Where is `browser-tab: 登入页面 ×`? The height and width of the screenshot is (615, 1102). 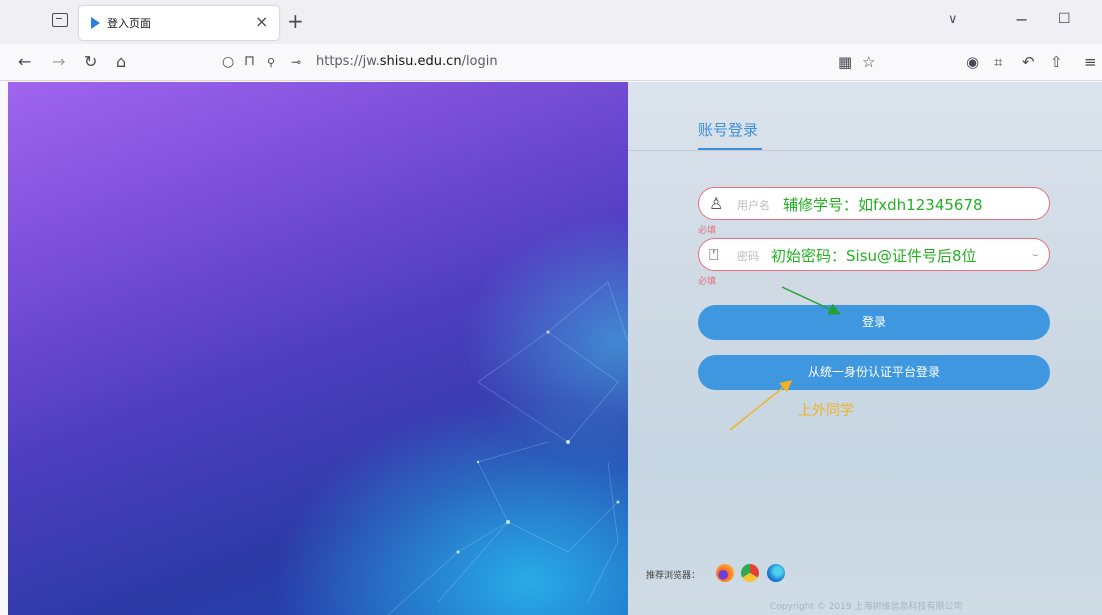
browser-tab: 登入页面 × is located at coordinates (179, 23).